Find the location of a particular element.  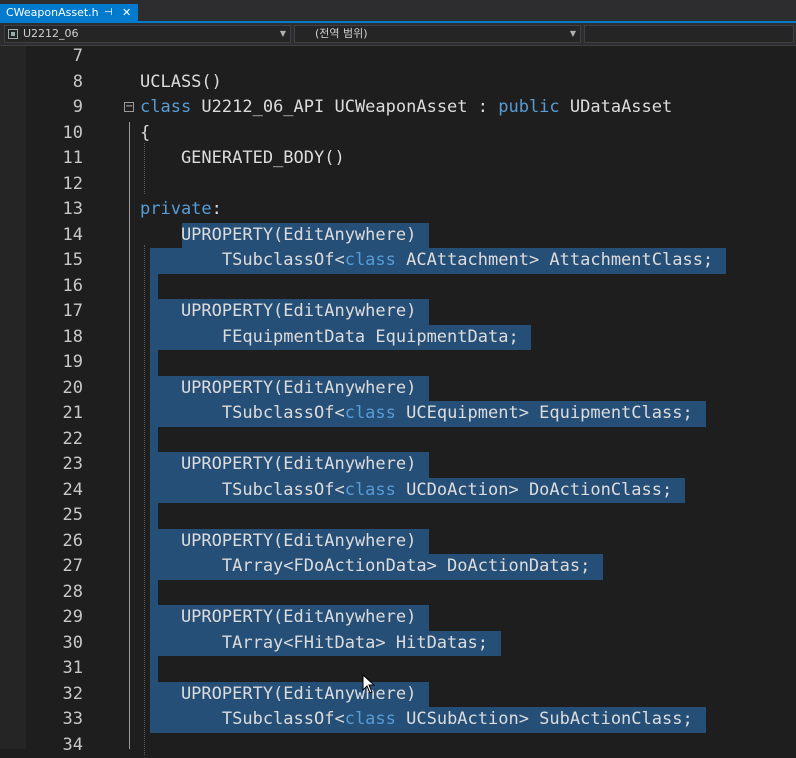

code-line: 14 UPROPERTY(EditAnywhere) is located at coordinates (398, 236).